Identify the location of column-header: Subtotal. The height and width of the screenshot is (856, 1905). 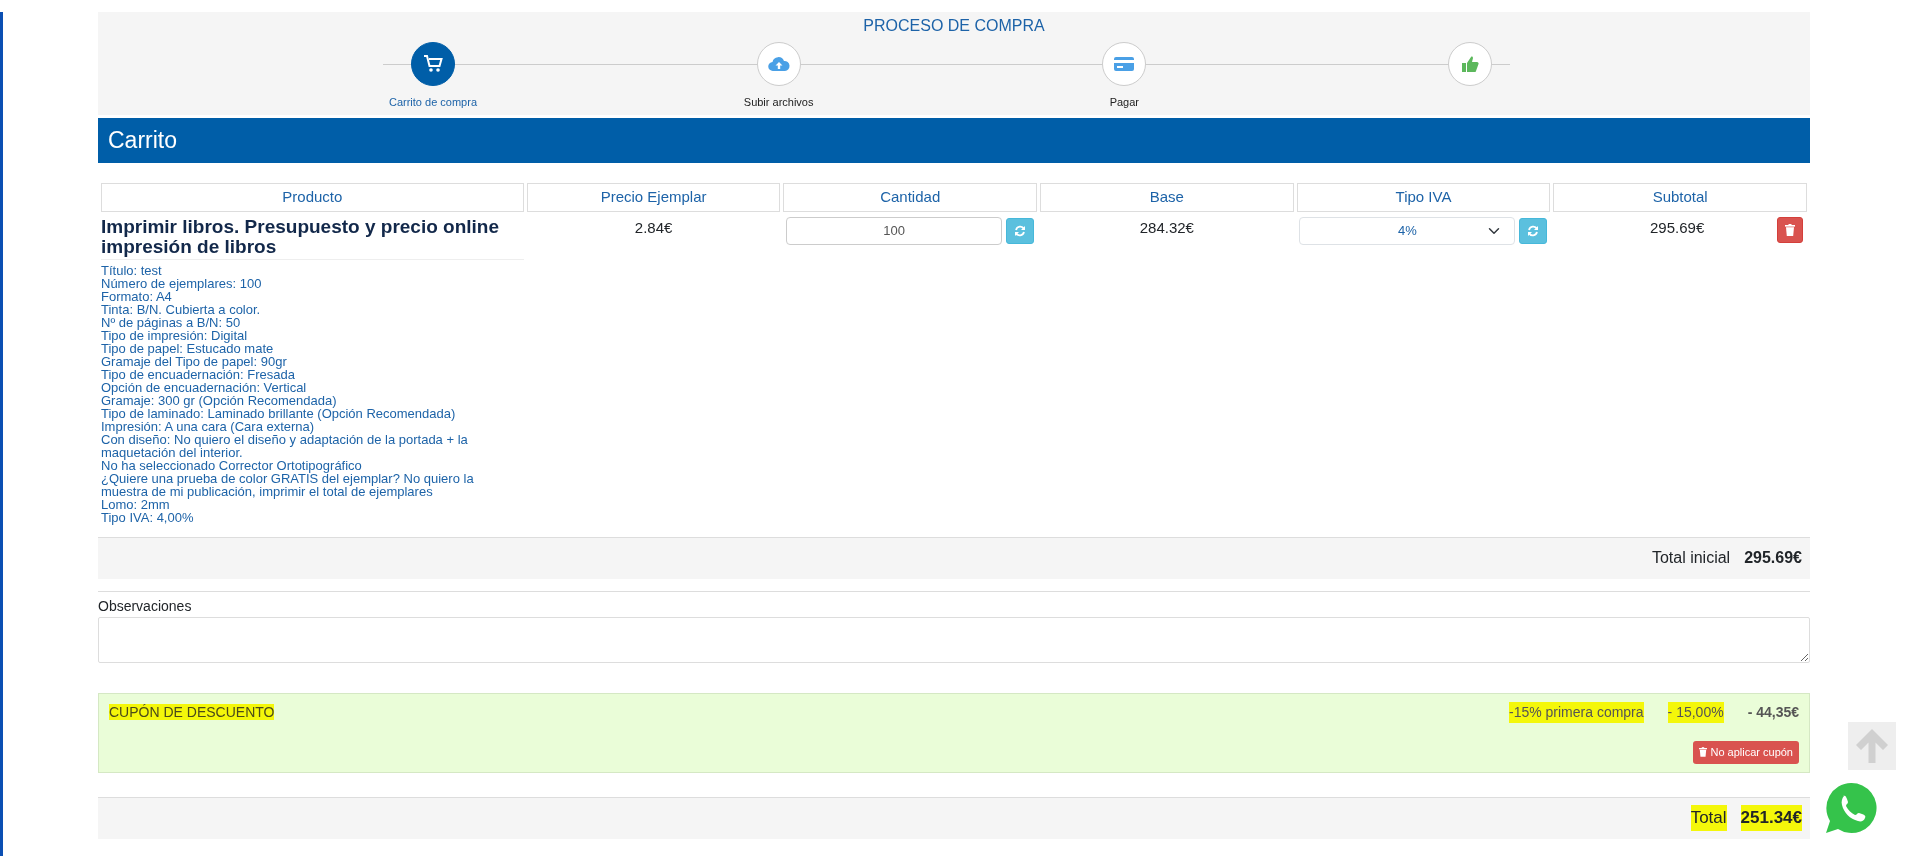
(1680, 197).